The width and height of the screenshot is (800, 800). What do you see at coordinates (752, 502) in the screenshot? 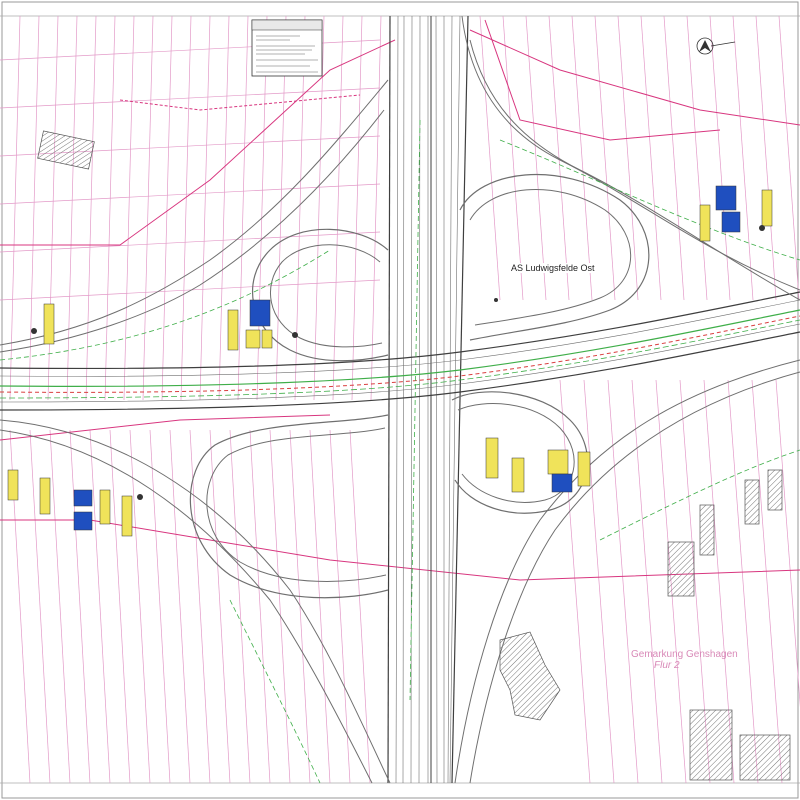
I see `building-se-c` at bounding box center [752, 502].